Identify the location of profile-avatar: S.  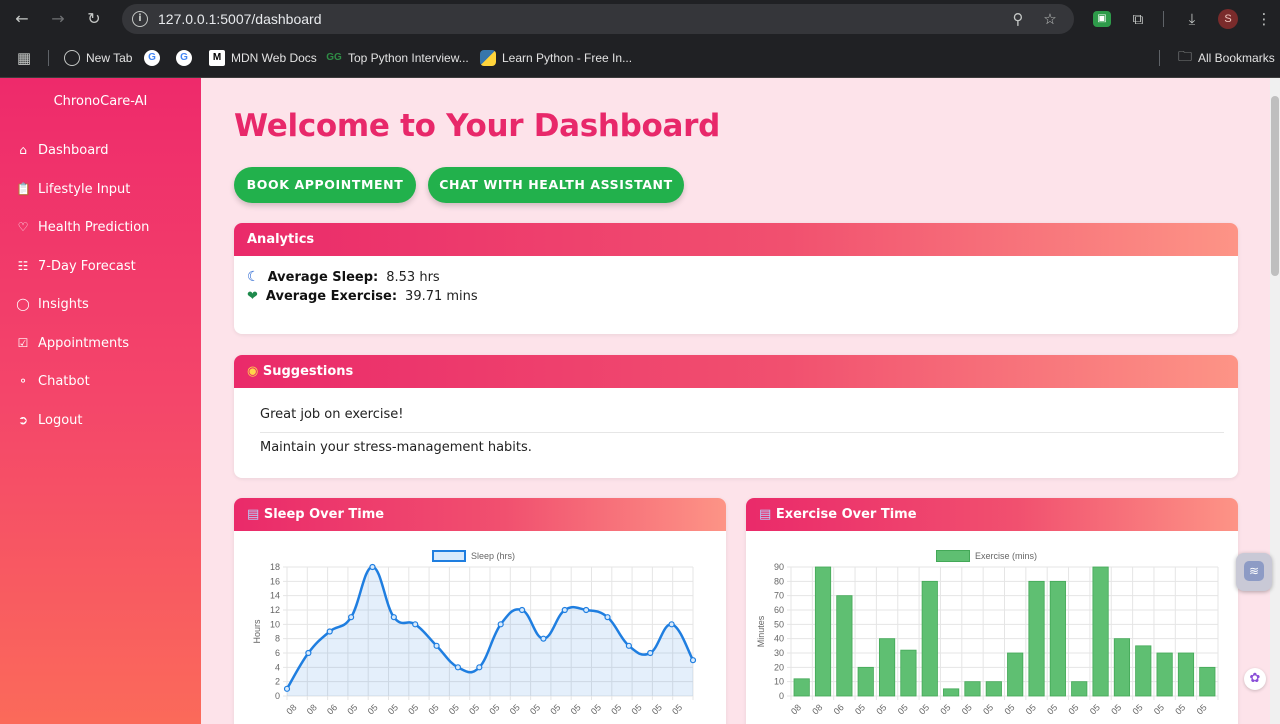
(1228, 19).